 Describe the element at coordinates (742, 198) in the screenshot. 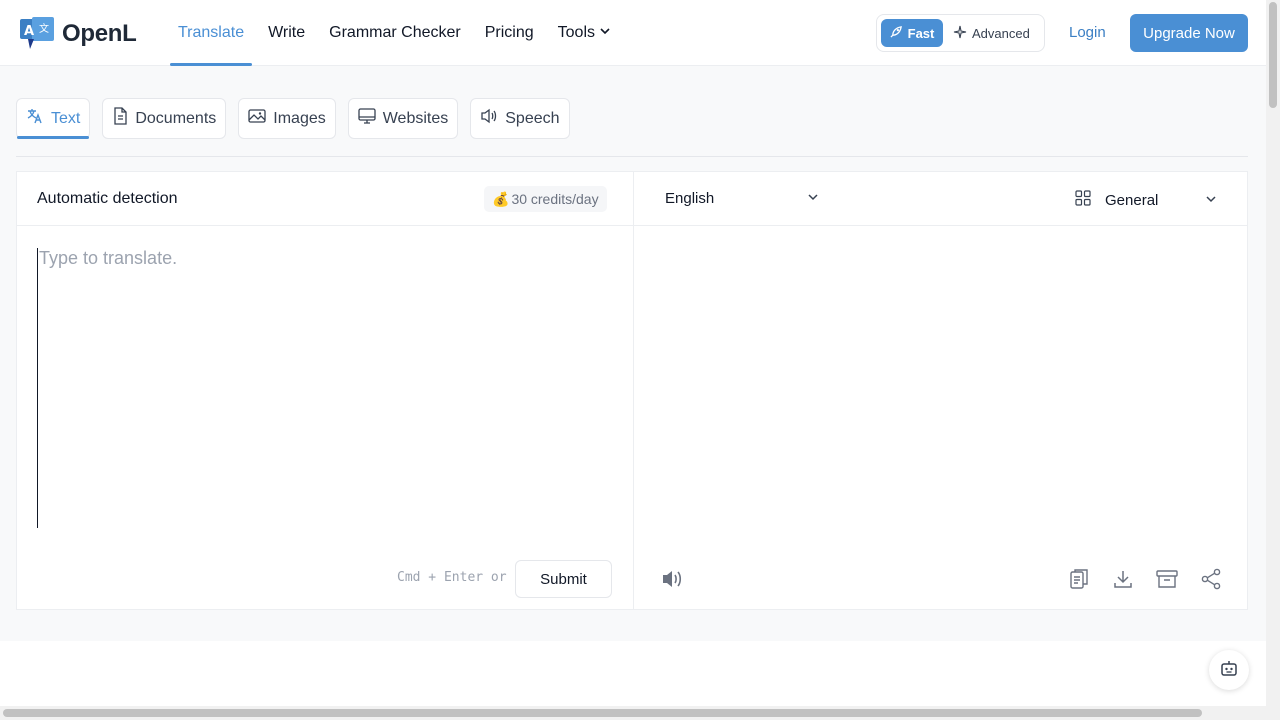

I see `target-language-selector: English` at that location.